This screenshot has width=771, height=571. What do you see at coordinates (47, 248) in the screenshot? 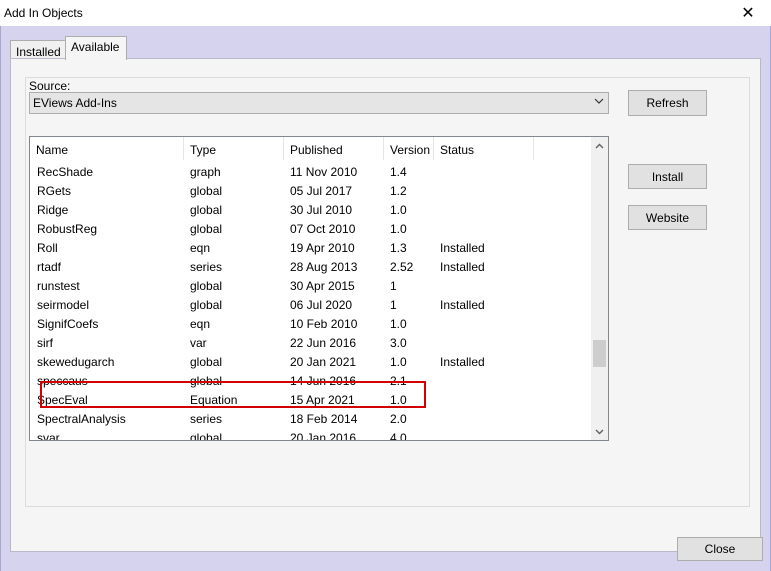
I see `cell-name: Roll` at bounding box center [47, 248].